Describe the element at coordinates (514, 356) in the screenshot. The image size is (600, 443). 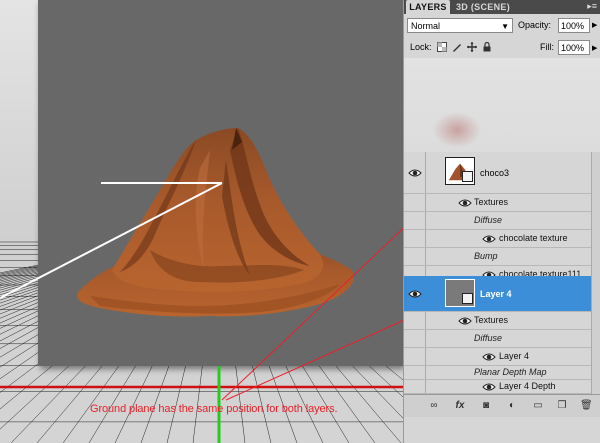
I see `texture-label: Layer 4` at that location.